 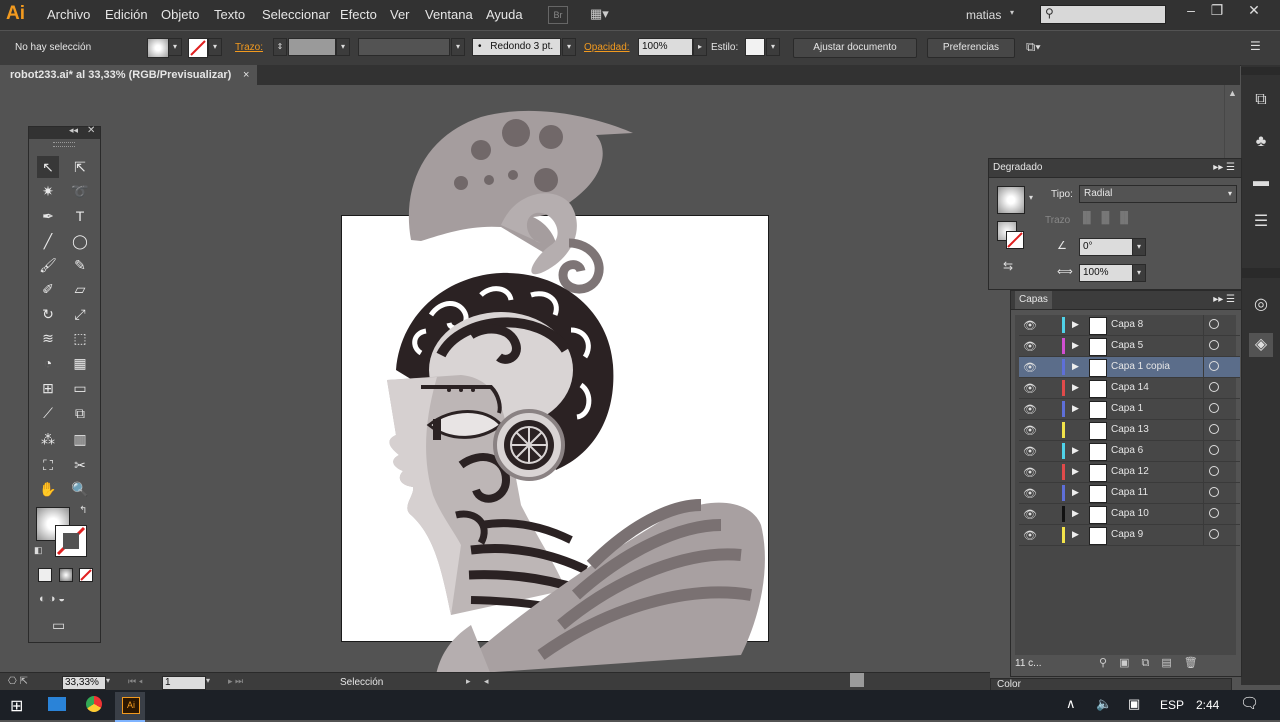 I want to click on stroke-swatch, so click(x=198, y=48).